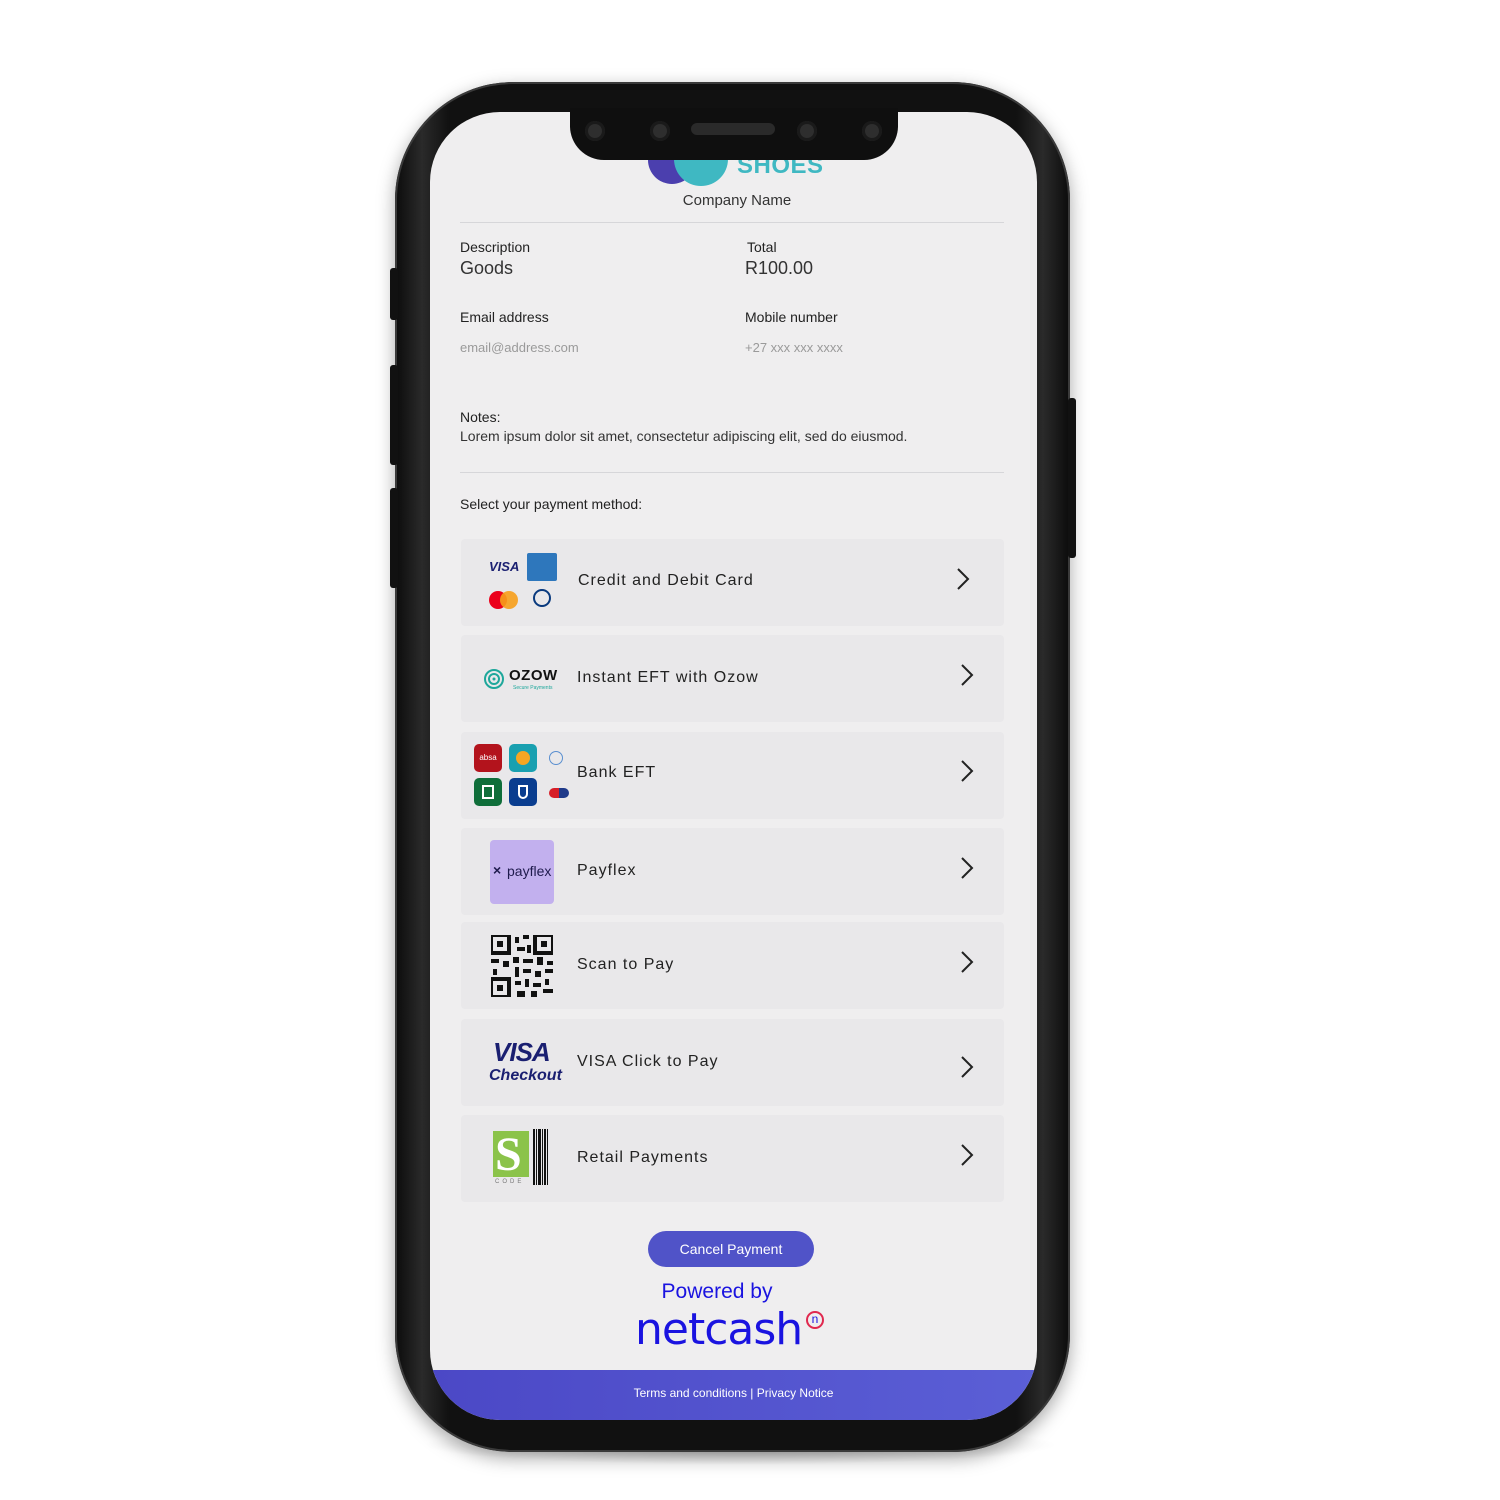 This screenshot has width=1500, height=1500. Describe the element at coordinates (533, 675) in the screenshot. I see `ozow-wordmark: OZOW` at that location.